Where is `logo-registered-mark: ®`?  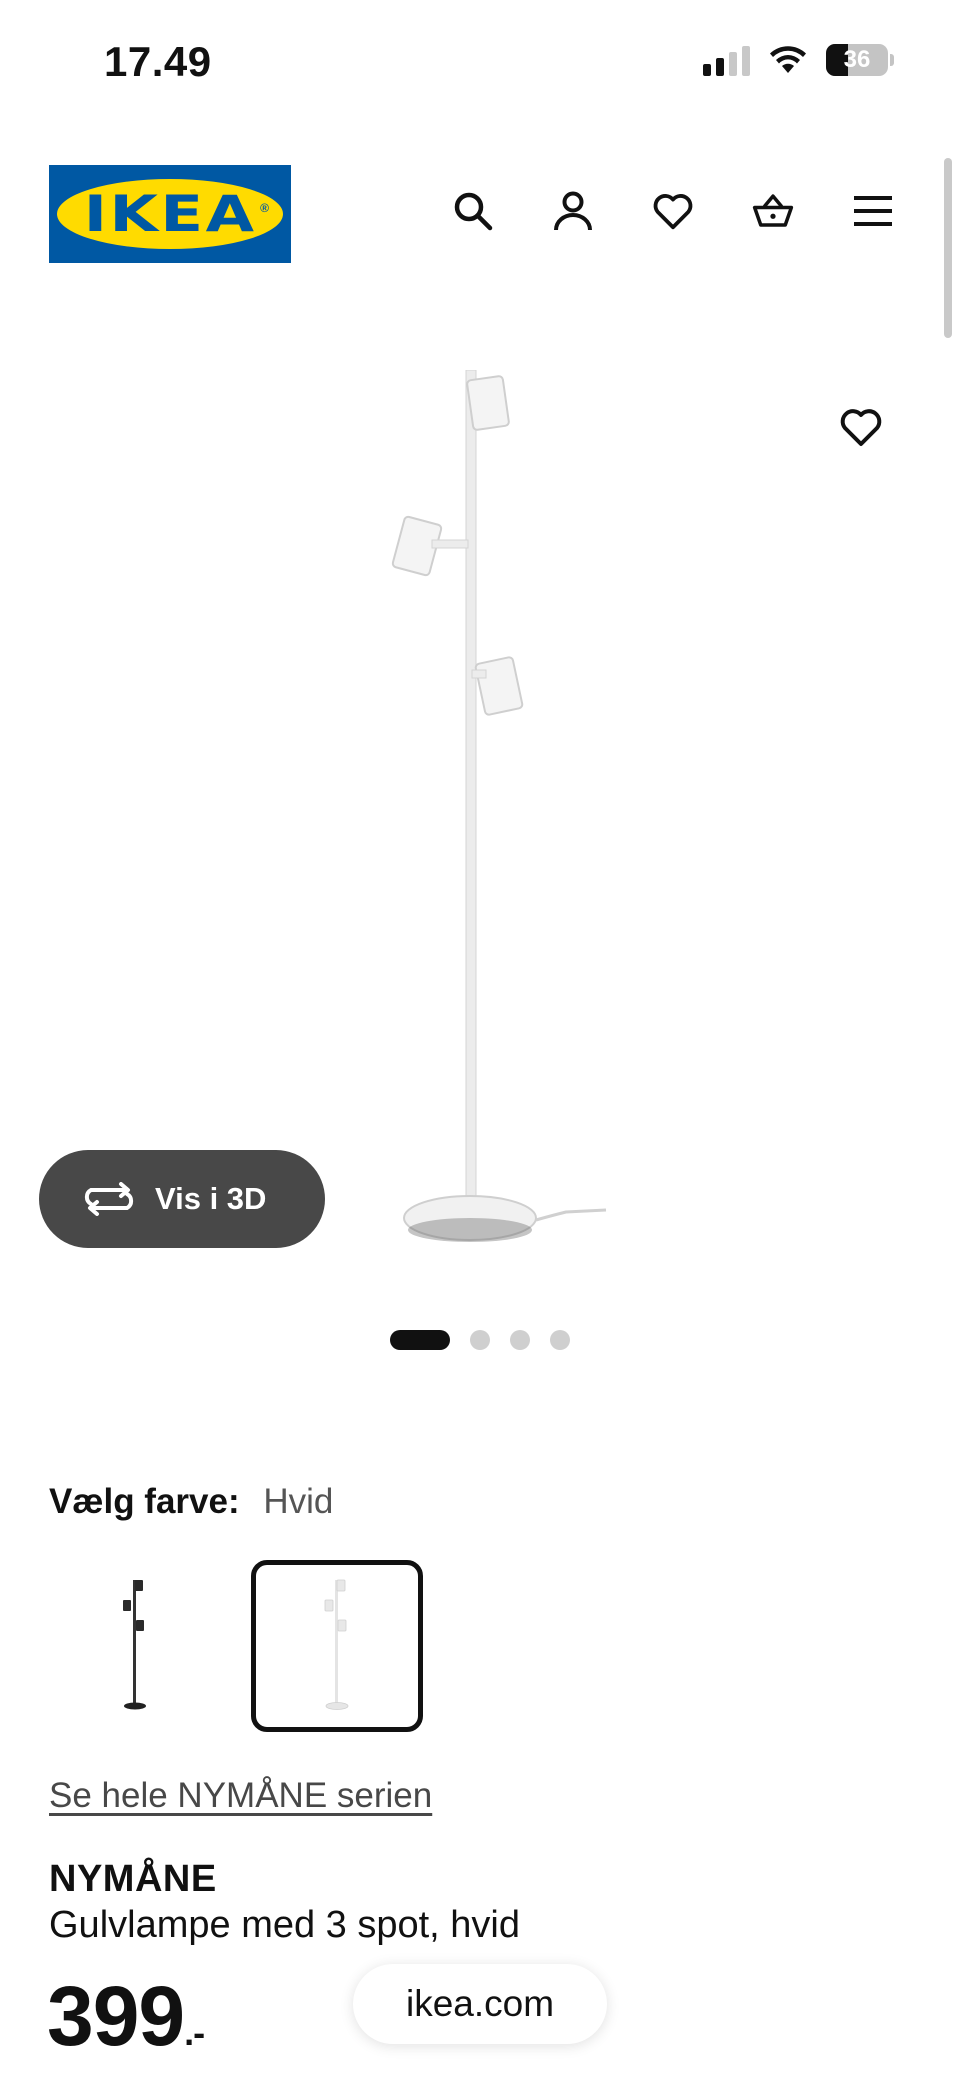
logo-registered-mark: ® is located at coordinates (264, 208).